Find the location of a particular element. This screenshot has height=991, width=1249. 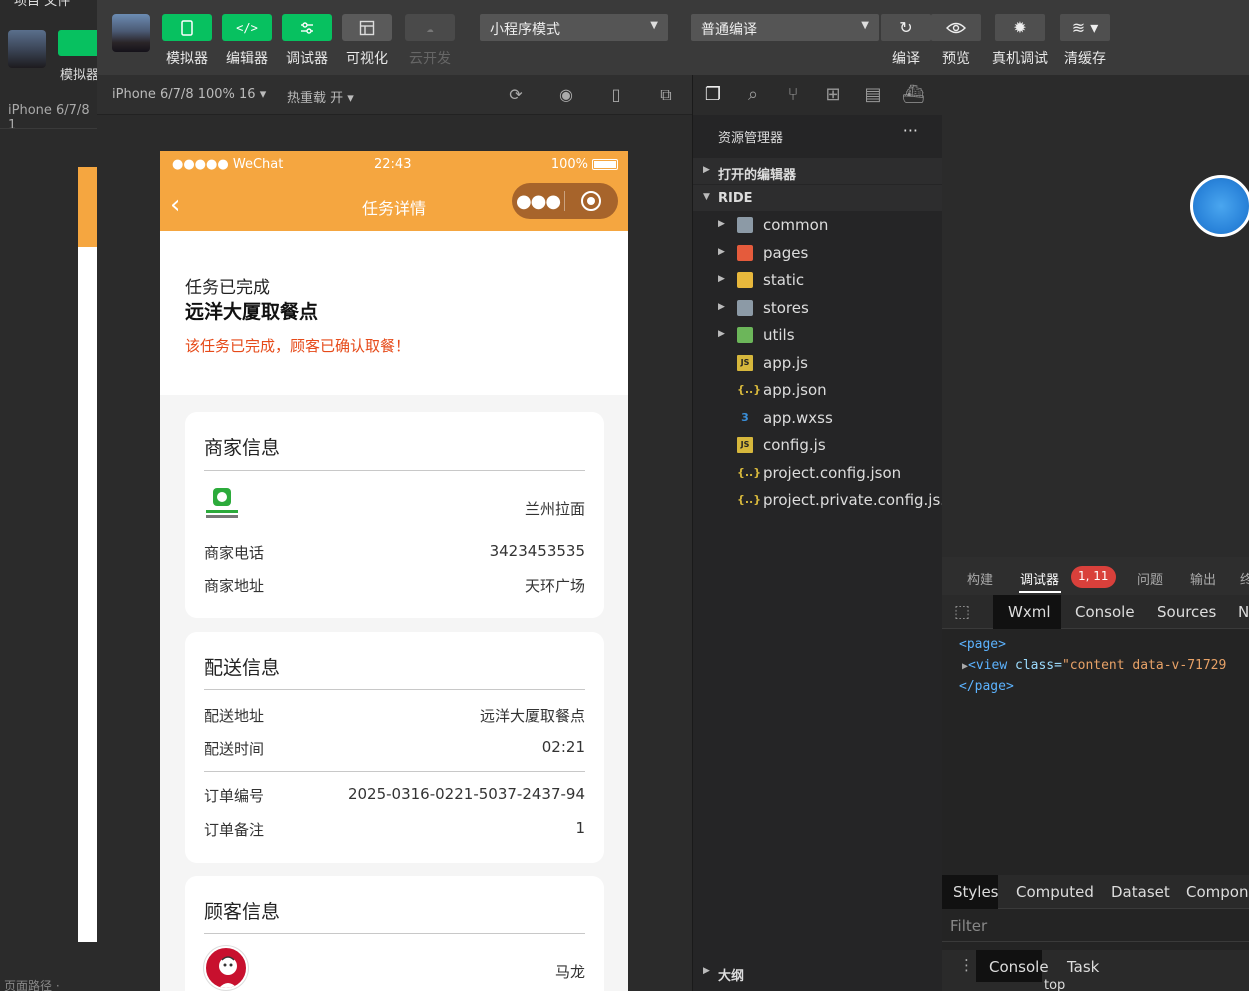

editor-toggle-button: </> is located at coordinates (247, 27).